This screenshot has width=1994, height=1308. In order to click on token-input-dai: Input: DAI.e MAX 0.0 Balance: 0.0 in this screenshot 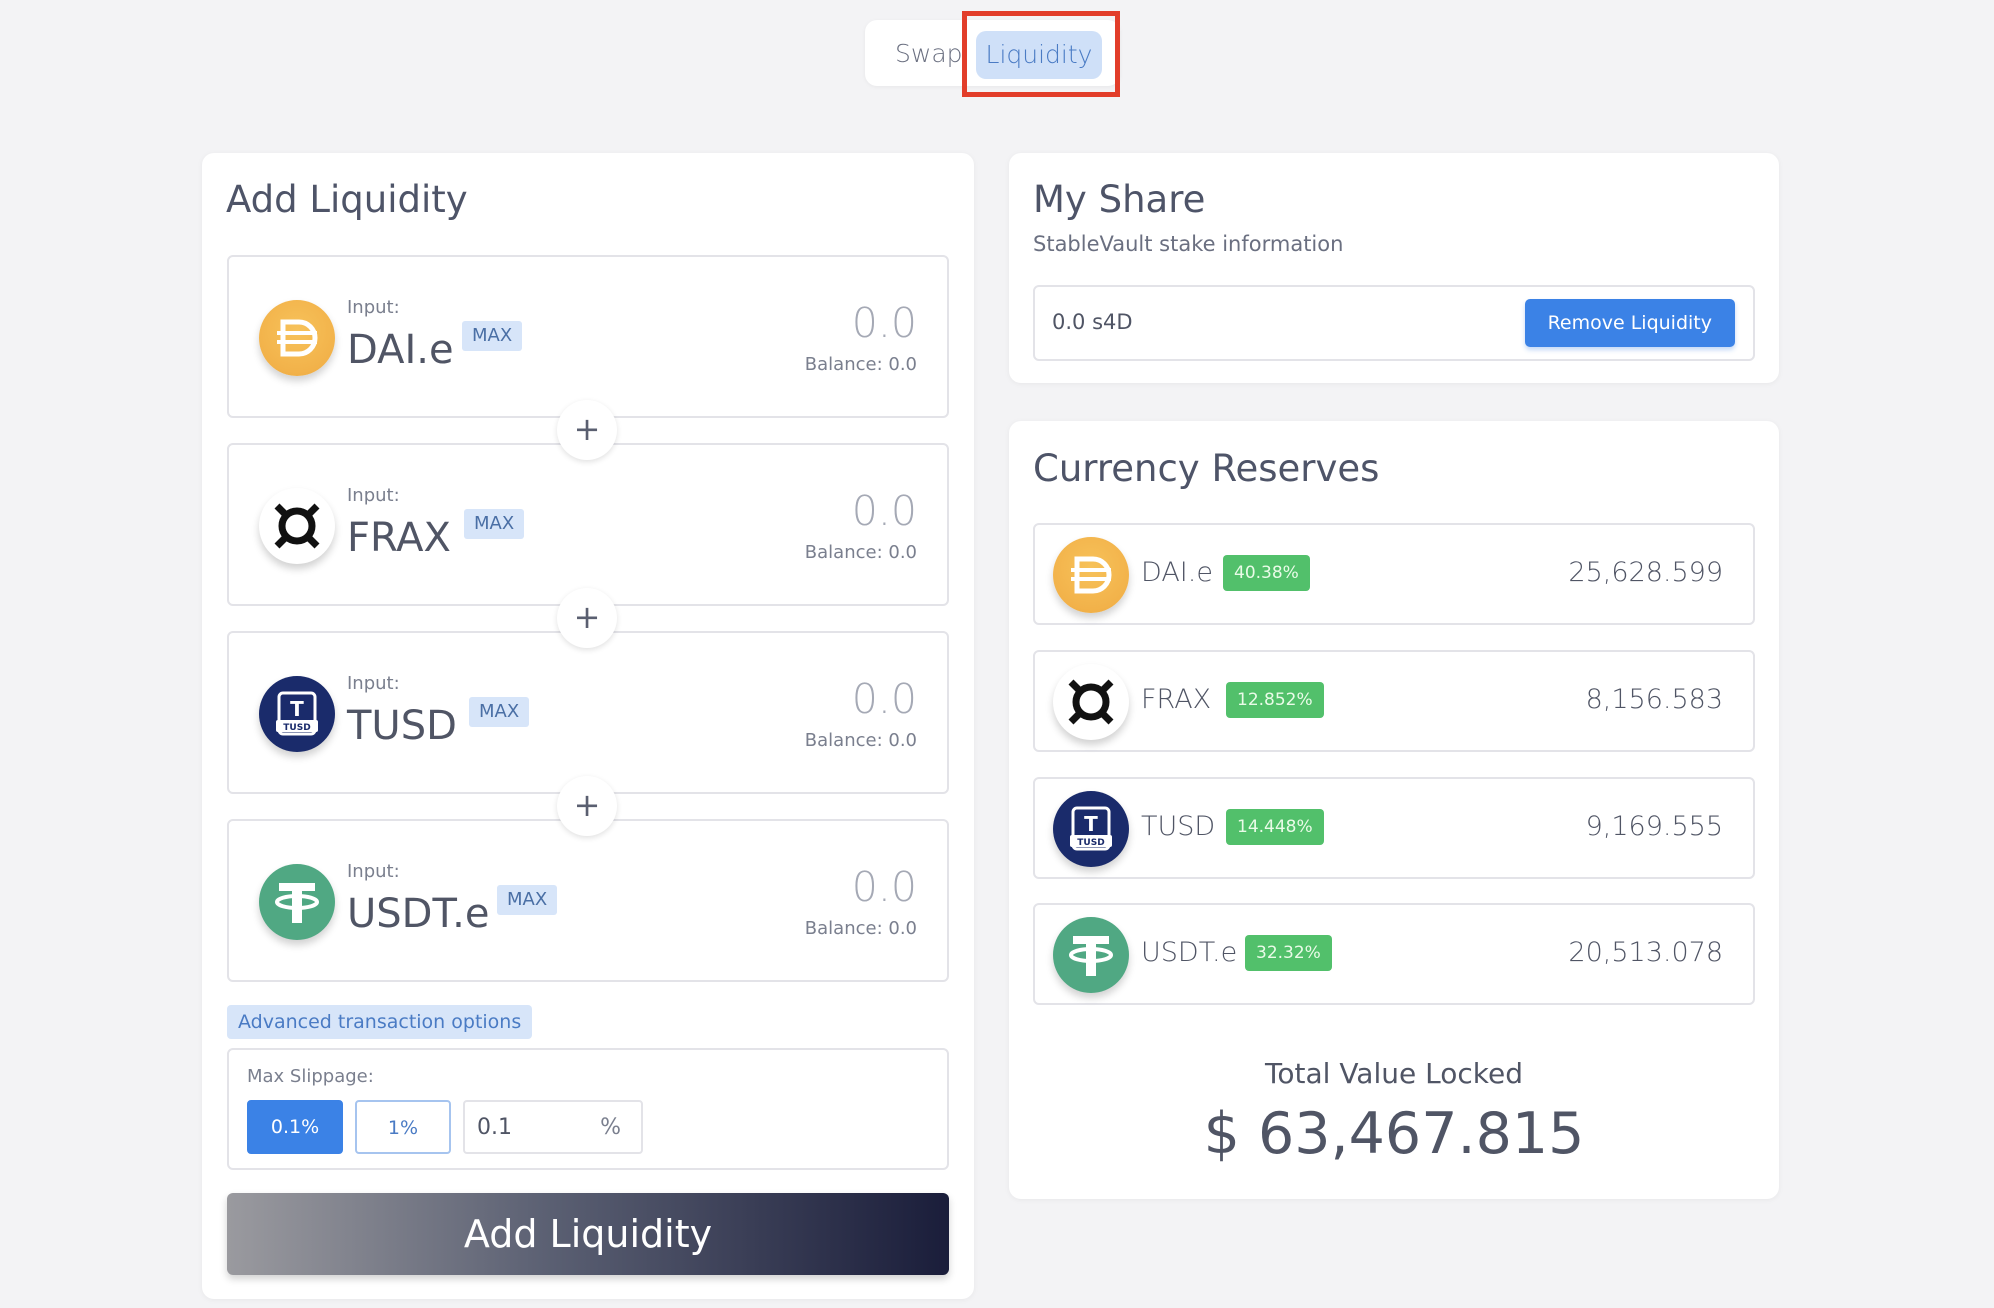, I will do `click(588, 336)`.